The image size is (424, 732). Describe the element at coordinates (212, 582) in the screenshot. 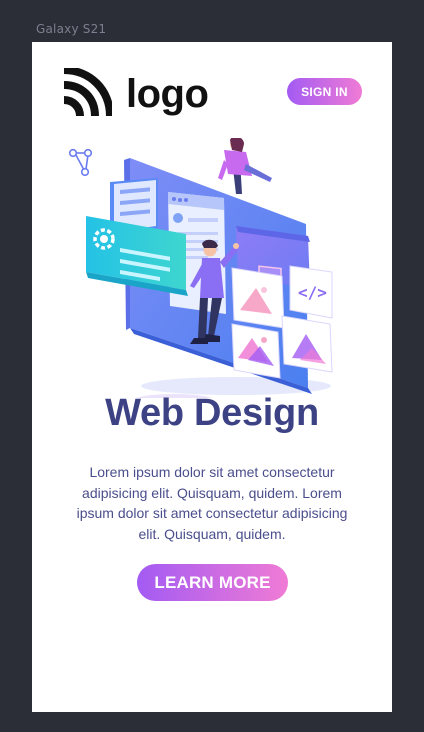

I see `learn-more-button: LEARN MORE` at that location.